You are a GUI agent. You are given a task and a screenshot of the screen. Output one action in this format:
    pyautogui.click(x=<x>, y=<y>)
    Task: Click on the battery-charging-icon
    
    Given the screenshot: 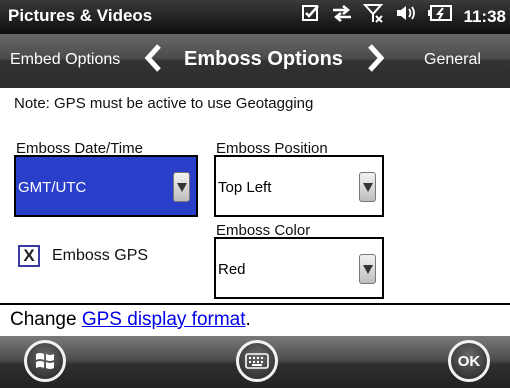 What is the action you would take?
    pyautogui.click(x=440, y=17)
    